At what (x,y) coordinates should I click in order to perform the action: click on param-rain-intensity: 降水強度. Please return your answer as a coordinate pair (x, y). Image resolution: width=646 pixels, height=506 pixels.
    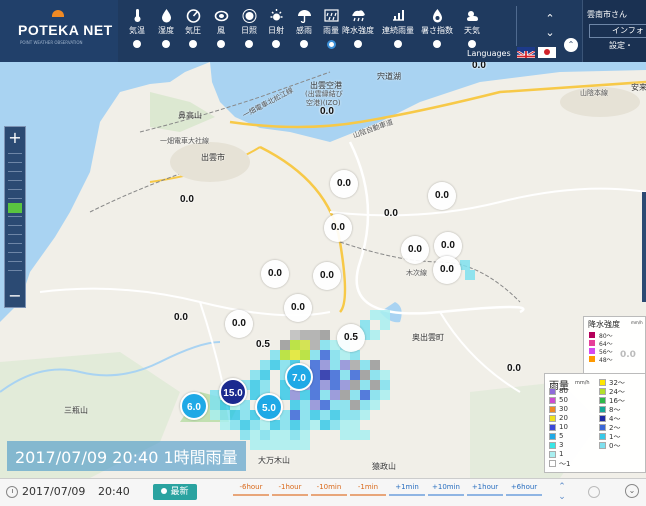
    Looking at the image, I should click on (358, 33).